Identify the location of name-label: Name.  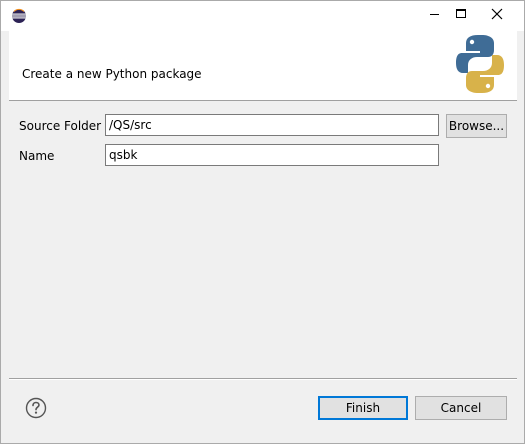
(37, 156).